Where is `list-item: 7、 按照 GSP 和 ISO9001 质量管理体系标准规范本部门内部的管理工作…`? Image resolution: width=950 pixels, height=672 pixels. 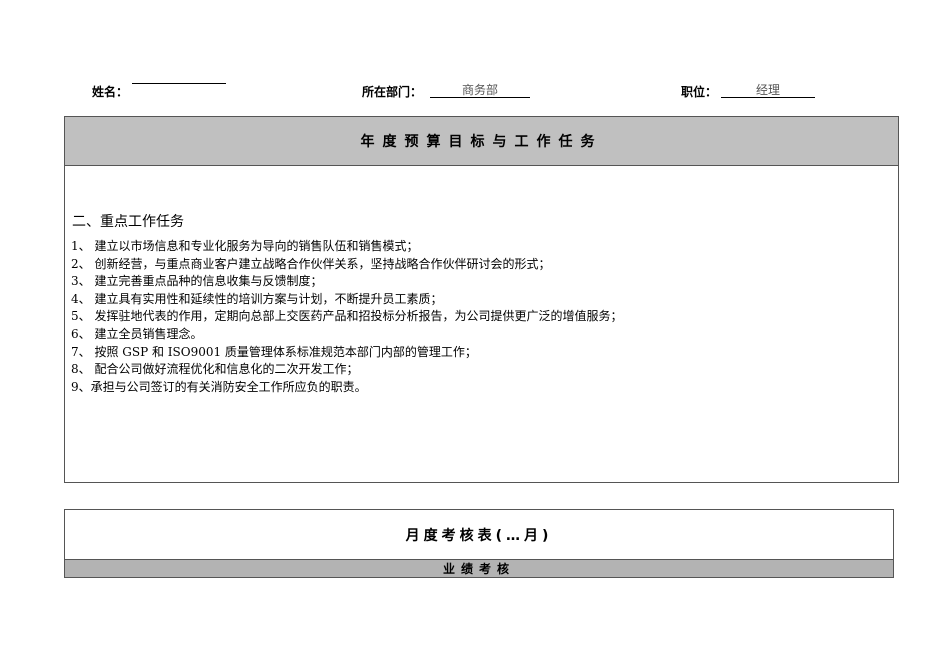 list-item: 7、 按照 GSP 和 ISO9001 质量管理体系标准规范本部门内部的管理工作… is located at coordinates (274, 351).